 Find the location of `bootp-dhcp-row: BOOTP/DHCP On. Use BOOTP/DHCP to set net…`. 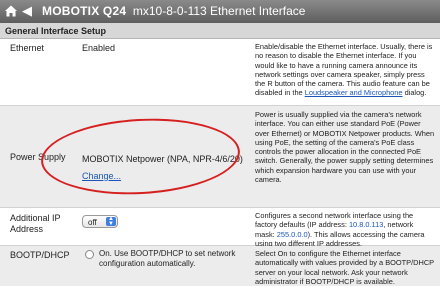

bootp-dhcp-row: BOOTP/DHCP On. Use BOOTP/DHCP to set net… is located at coordinates (220, 266).